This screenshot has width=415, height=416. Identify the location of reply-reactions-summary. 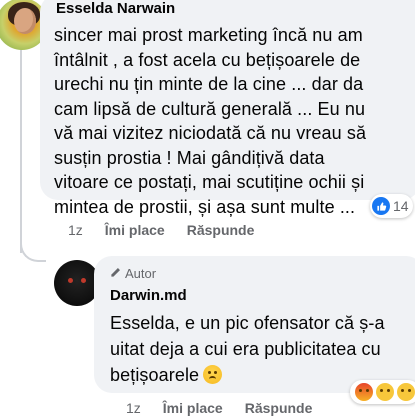
(382, 392).